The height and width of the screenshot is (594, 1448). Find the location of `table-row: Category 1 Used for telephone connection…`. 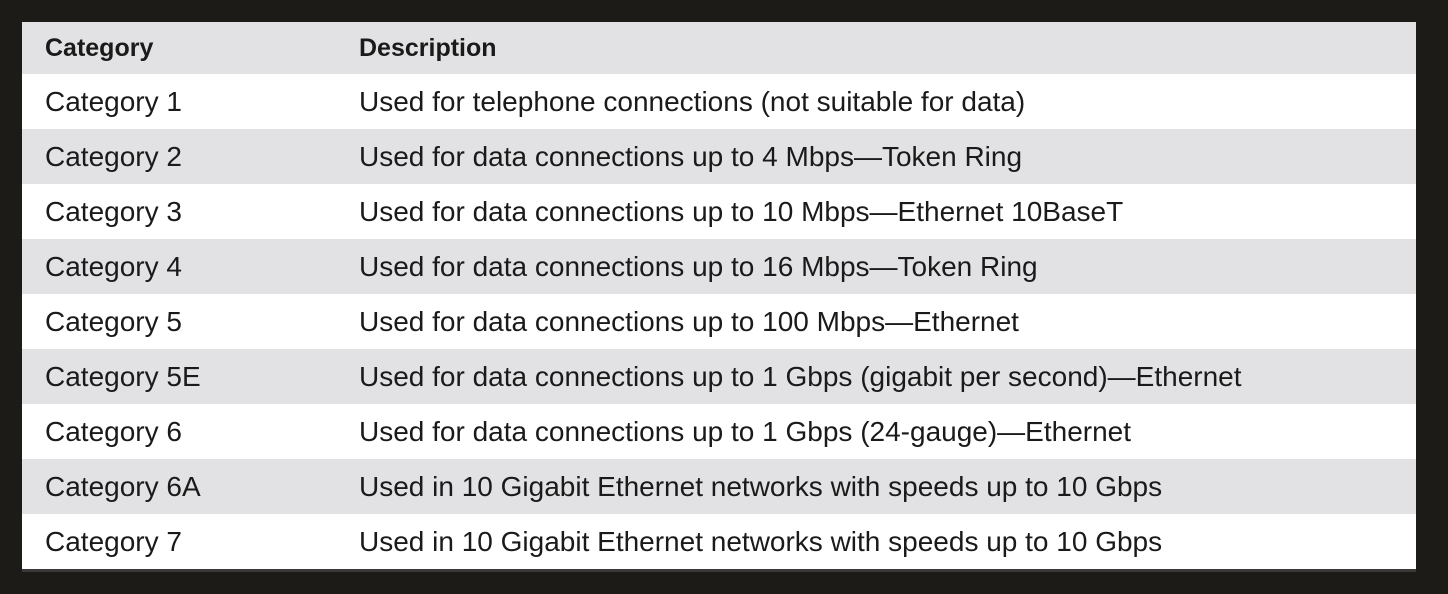

table-row: Category 1 Used for telephone connection… is located at coordinates (719, 101).